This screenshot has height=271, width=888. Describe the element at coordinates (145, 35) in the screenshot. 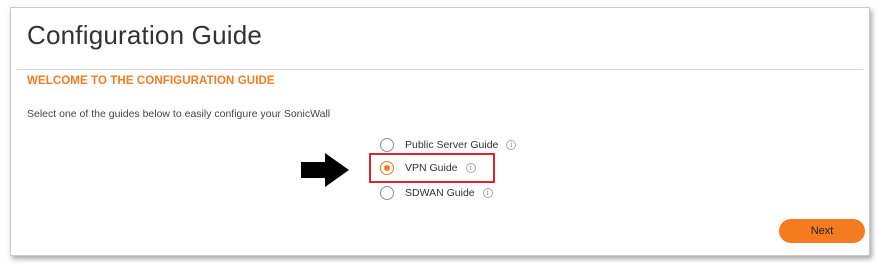

I see `page-title: Configuration Guide` at that location.